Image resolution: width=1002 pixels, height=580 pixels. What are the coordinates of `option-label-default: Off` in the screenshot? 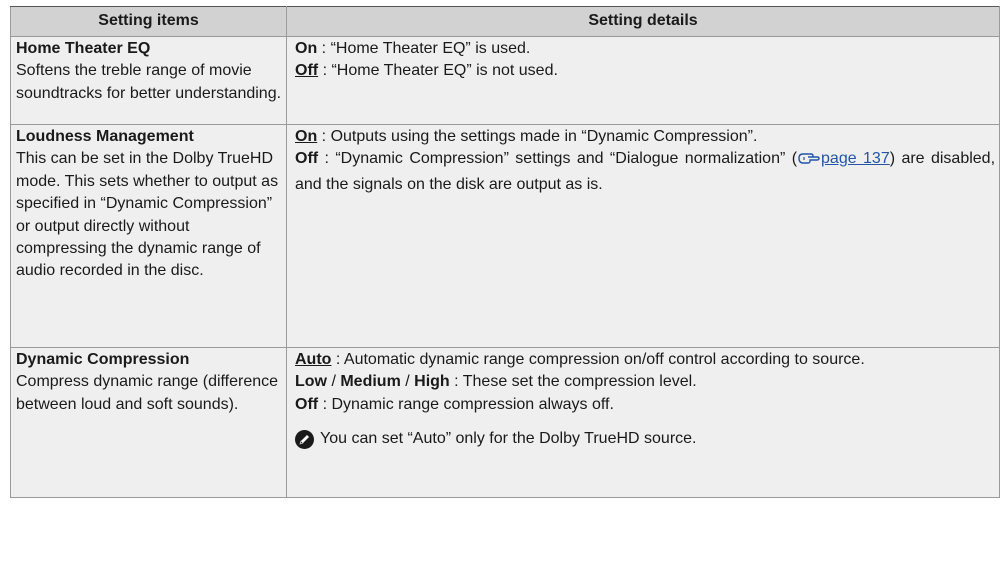 It's located at (307, 71).